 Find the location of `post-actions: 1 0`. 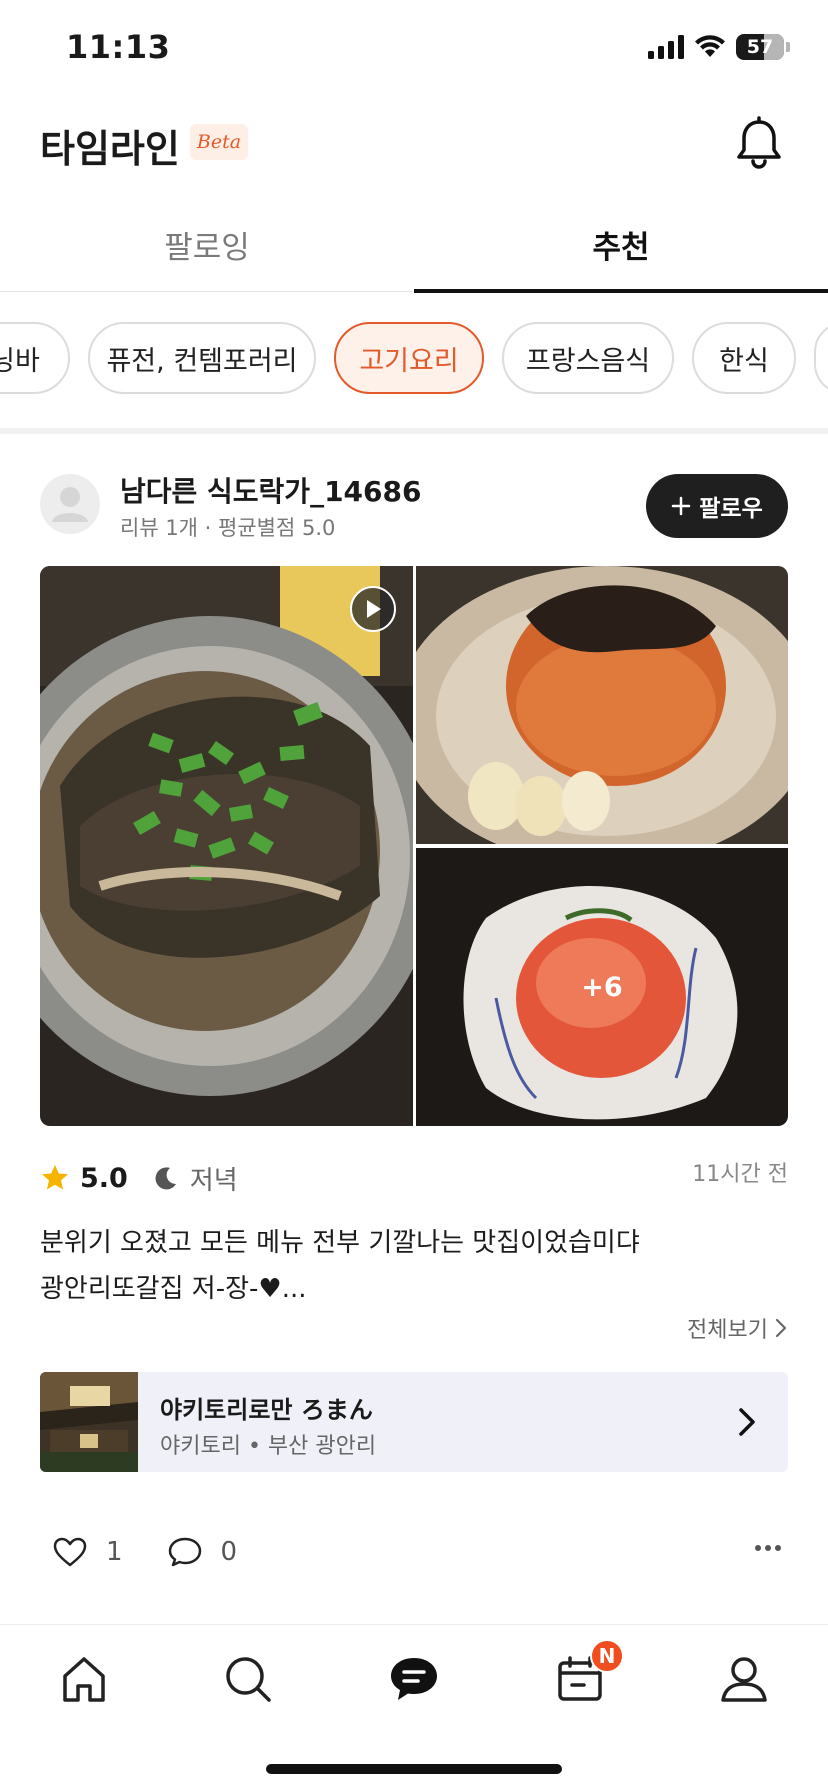

post-actions: 1 0 is located at coordinates (166, 1552).